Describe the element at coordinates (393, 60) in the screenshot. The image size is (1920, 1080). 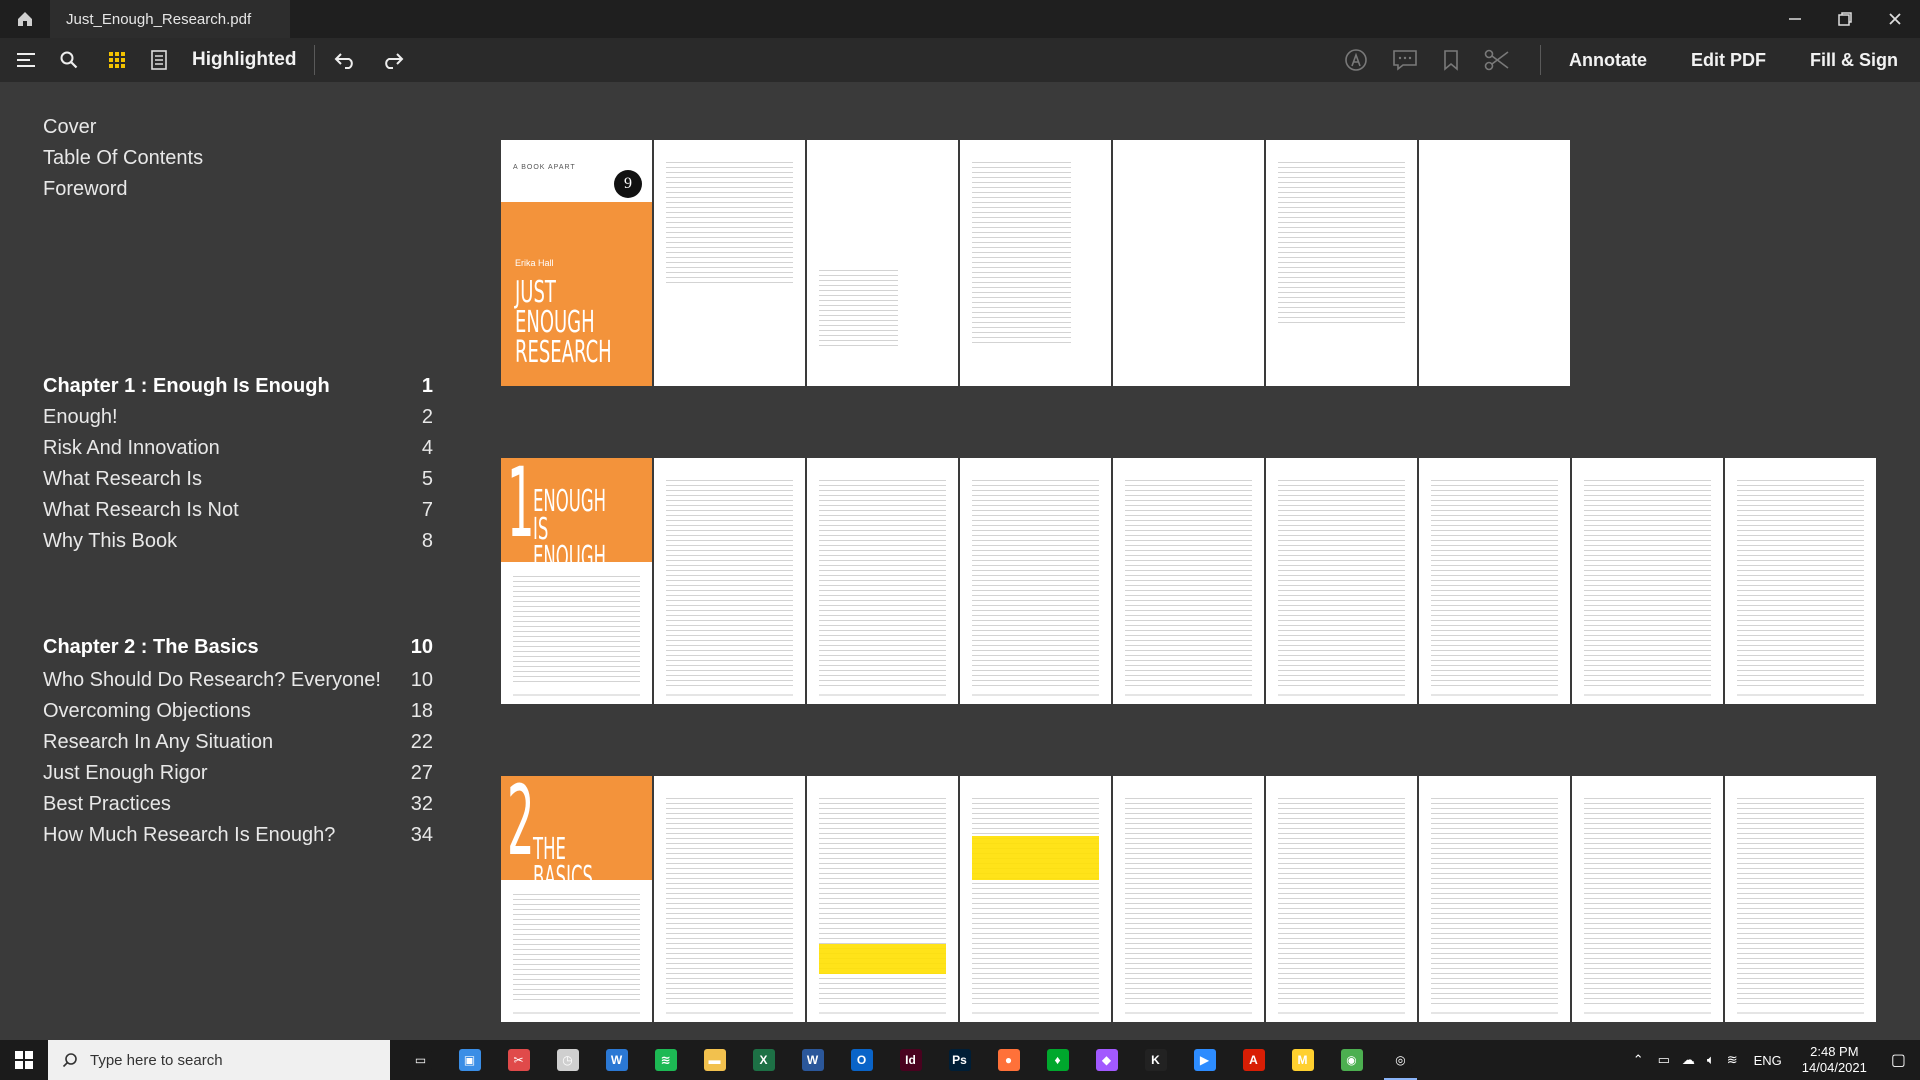
I see `redo-button` at that location.